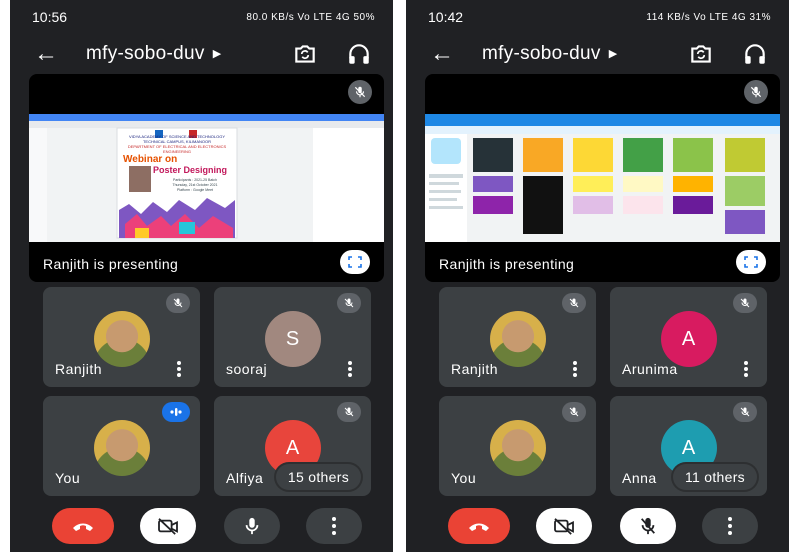  What do you see at coordinates (190, 170) in the screenshot?
I see `poster-heading-2: Poster Designing` at bounding box center [190, 170].